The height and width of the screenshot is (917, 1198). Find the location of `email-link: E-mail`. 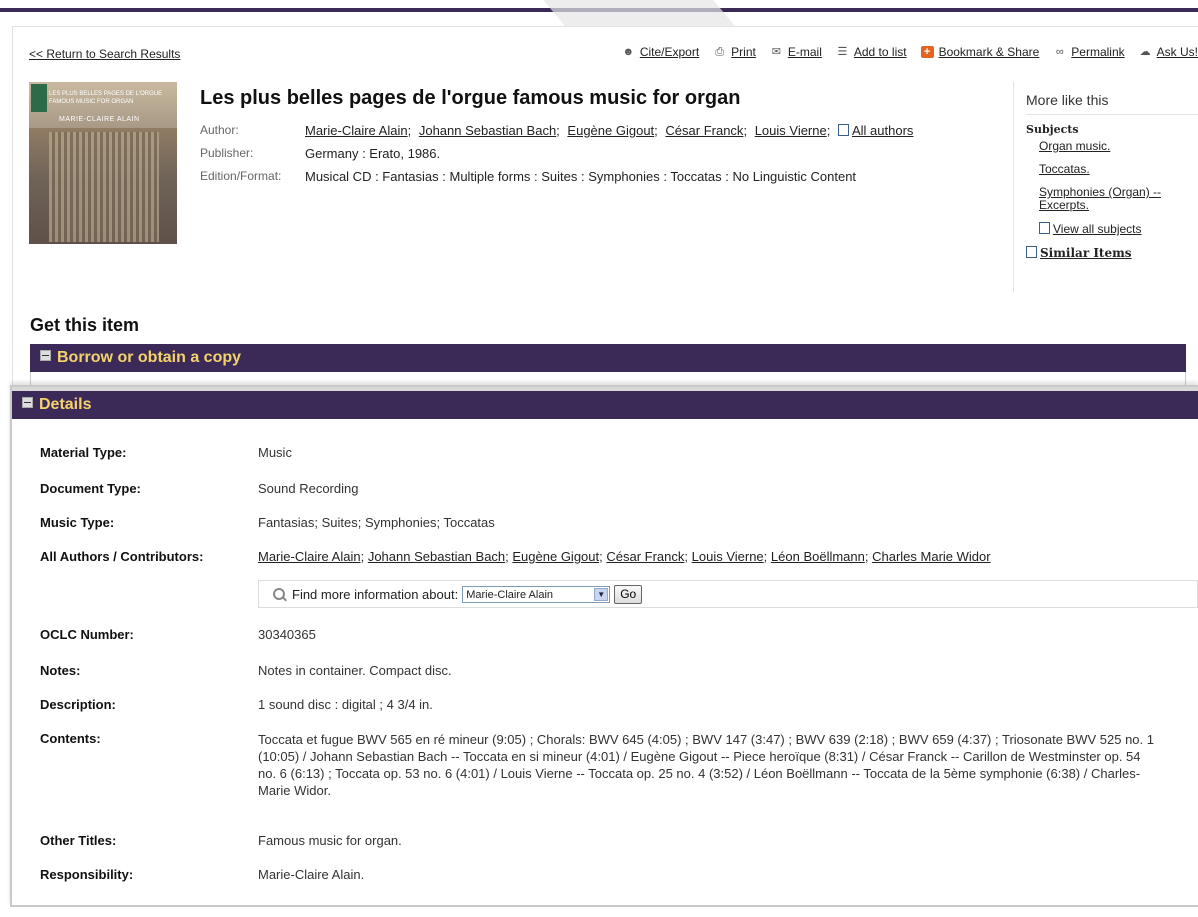

email-link: E-mail is located at coordinates (805, 52).